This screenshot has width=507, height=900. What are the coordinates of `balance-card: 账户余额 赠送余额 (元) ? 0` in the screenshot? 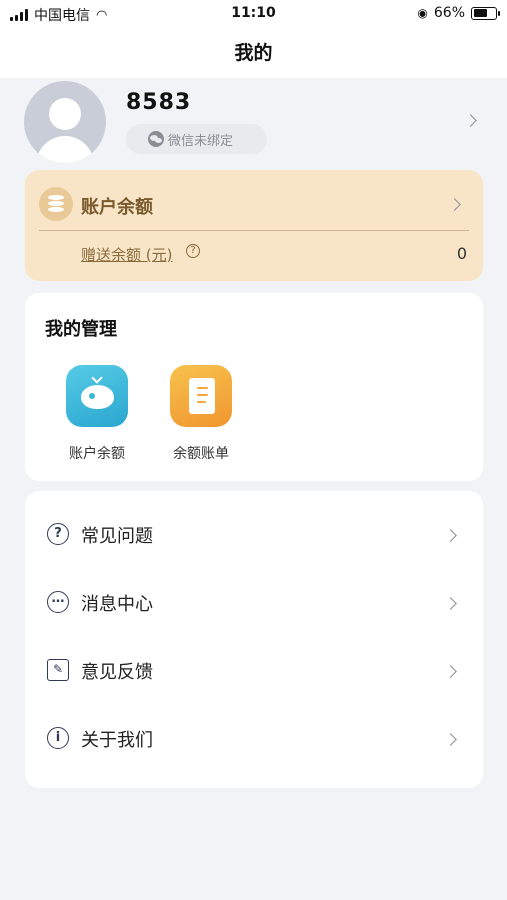 It's located at (254, 225).